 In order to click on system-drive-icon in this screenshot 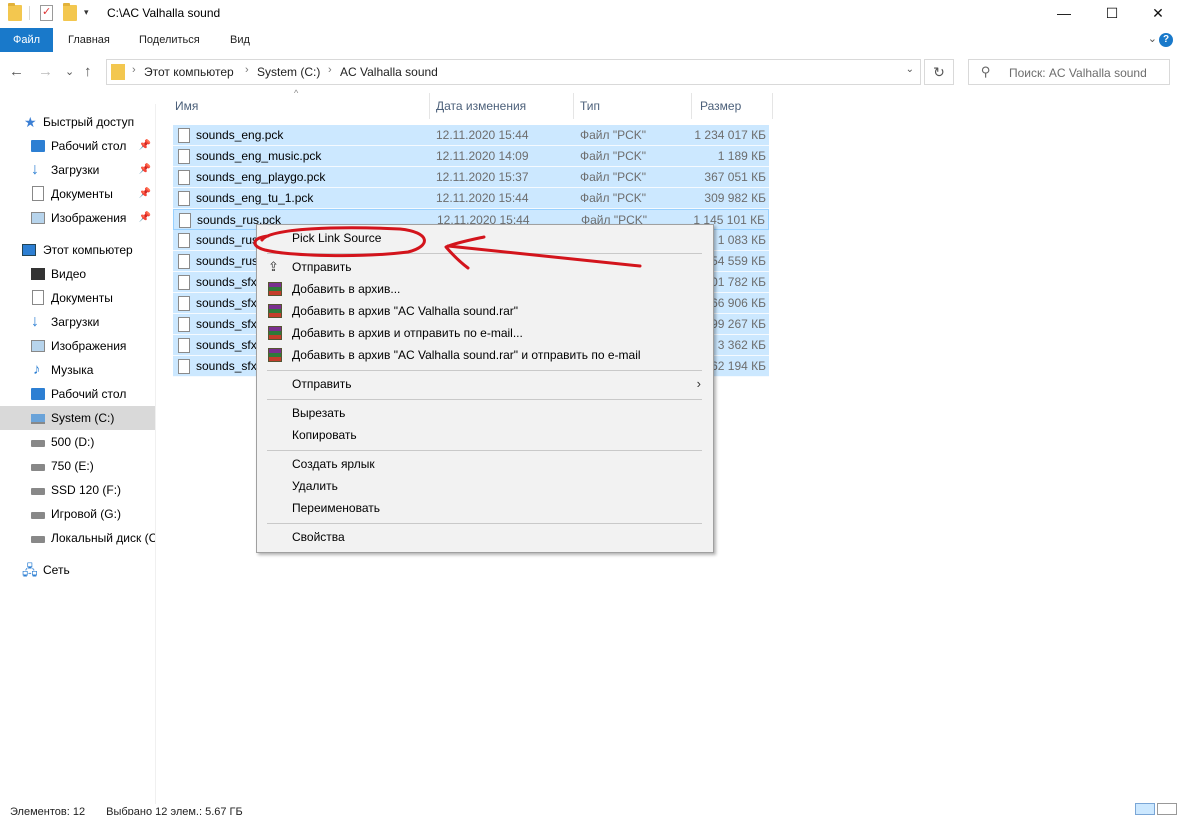, I will do `click(38, 419)`.